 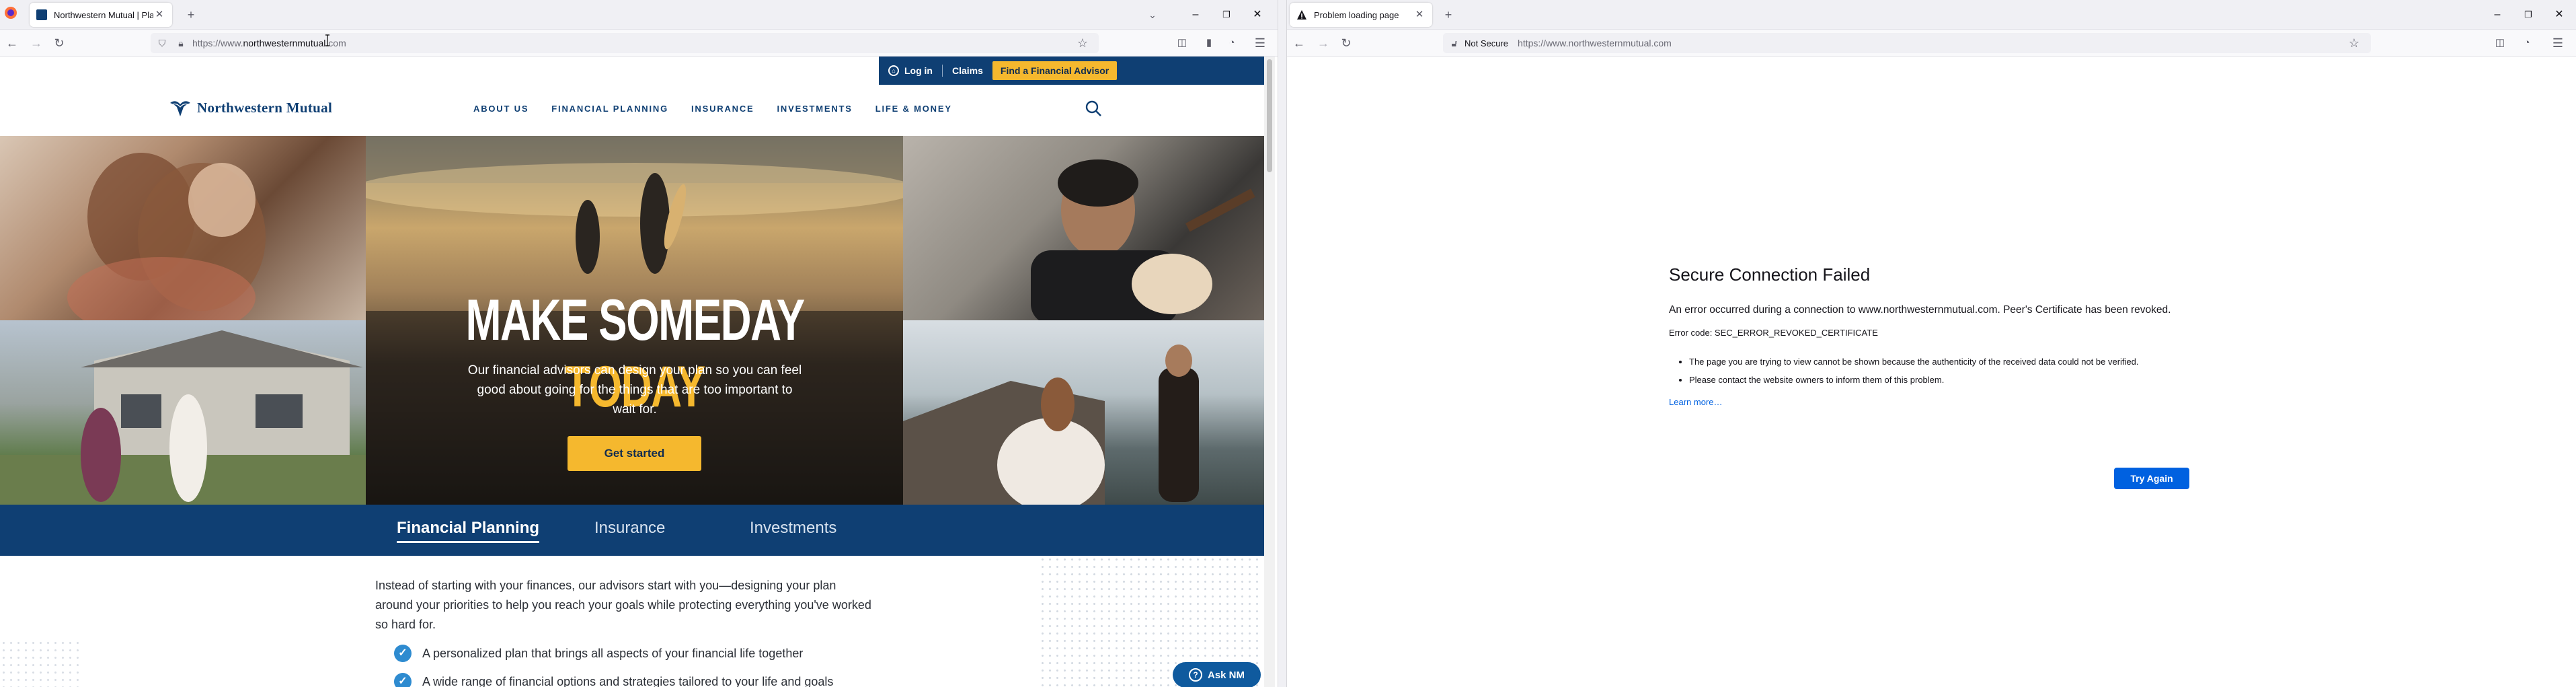 What do you see at coordinates (919, 70) in the screenshot?
I see `login-label: Log in` at bounding box center [919, 70].